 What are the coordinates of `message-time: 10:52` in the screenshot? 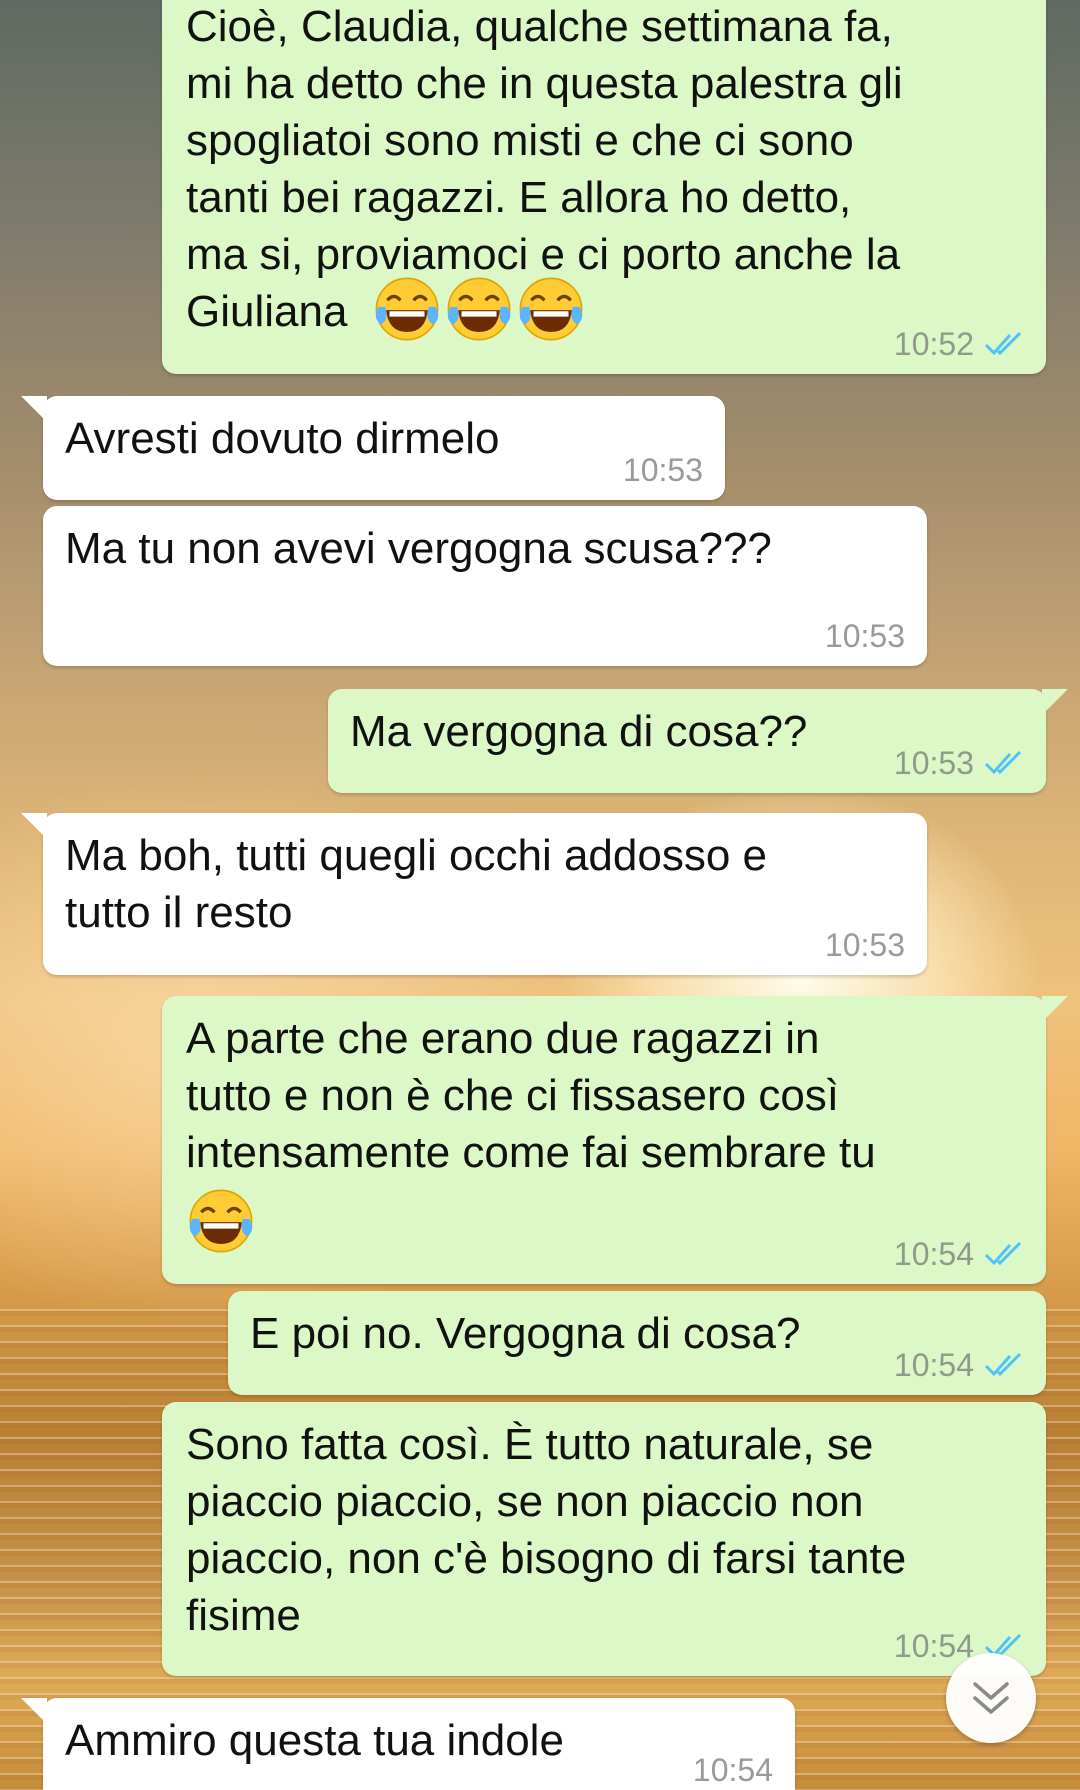 It's located at (933, 344).